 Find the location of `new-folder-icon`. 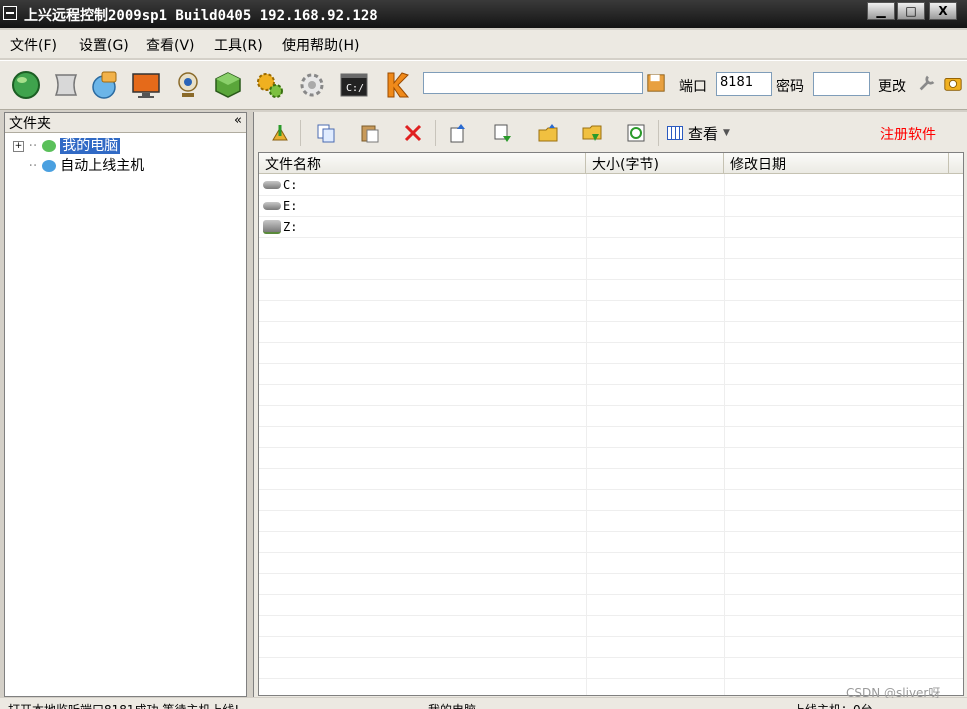

new-folder-icon is located at coordinates (548, 133).